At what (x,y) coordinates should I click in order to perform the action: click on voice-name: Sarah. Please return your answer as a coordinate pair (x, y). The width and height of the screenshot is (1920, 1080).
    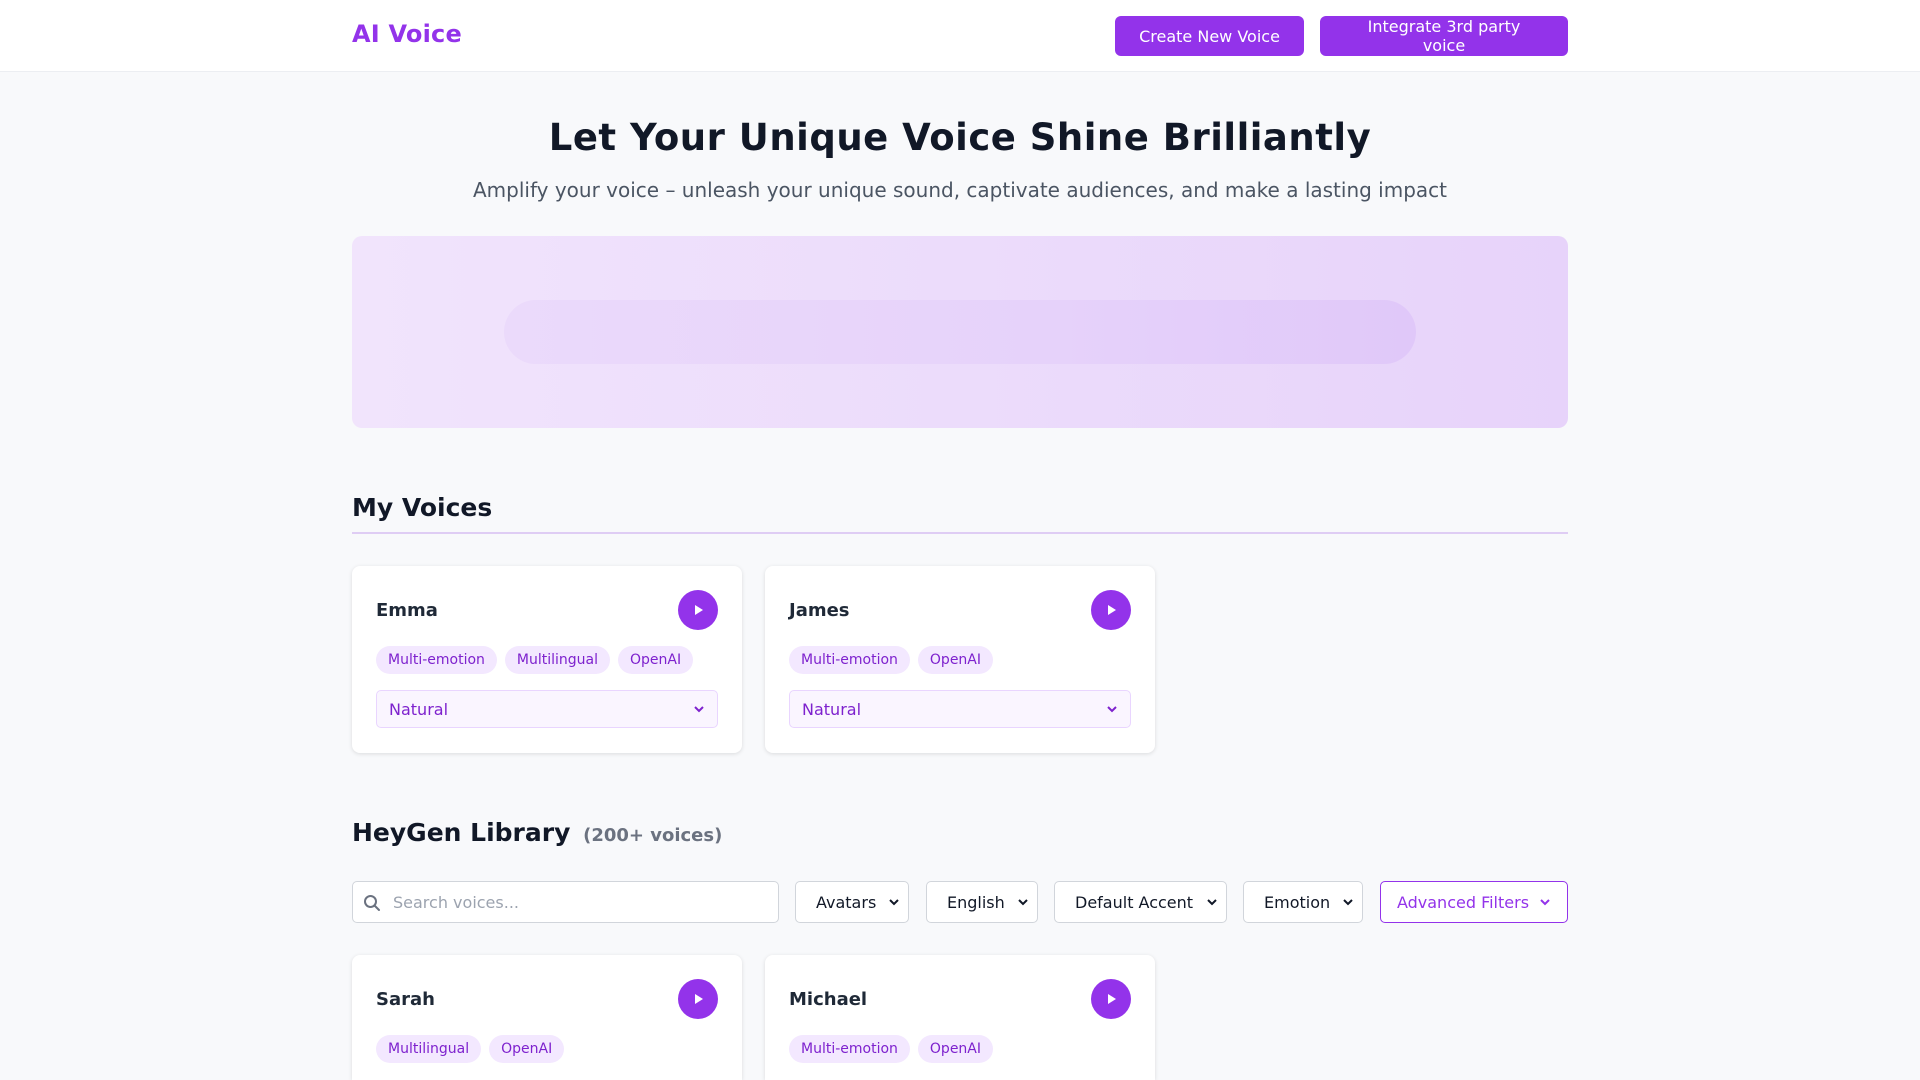
    Looking at the image, I should click on (405, 999).